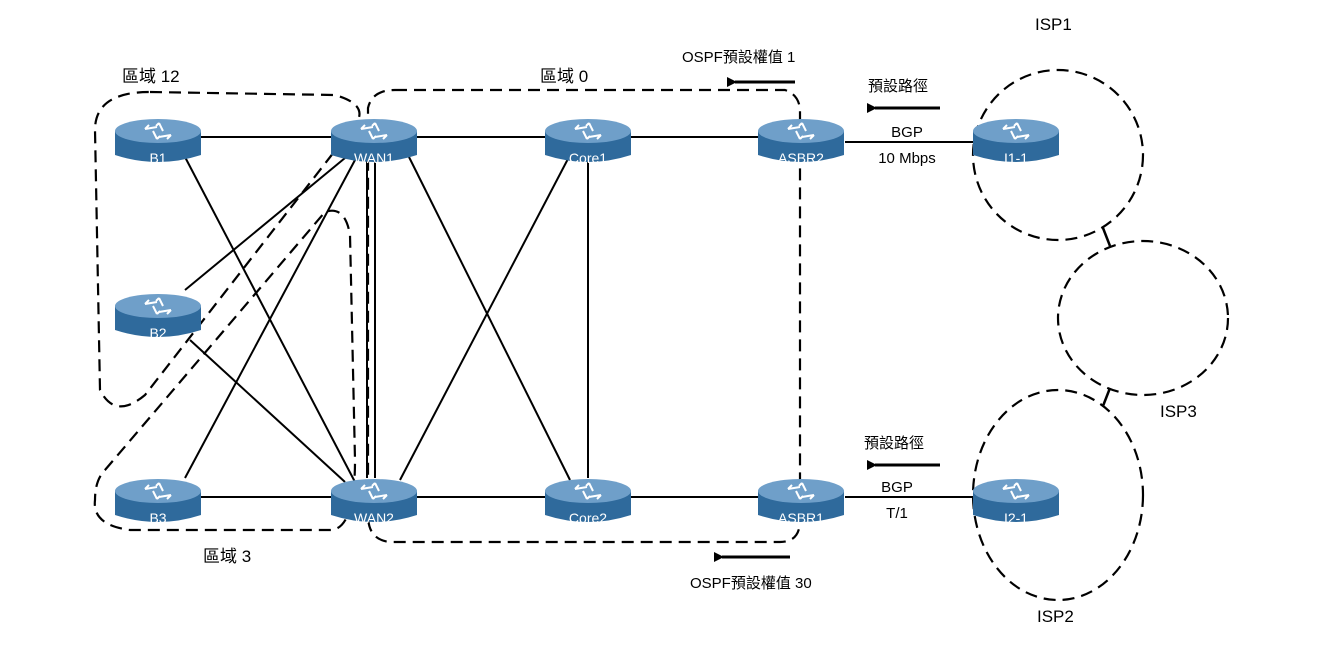  What do you see at coordinates (751, 583) in the screenshot?
I see `ospf-cost-bottom-label: OSPF預設權值 30` at bounding box center [751, 583].